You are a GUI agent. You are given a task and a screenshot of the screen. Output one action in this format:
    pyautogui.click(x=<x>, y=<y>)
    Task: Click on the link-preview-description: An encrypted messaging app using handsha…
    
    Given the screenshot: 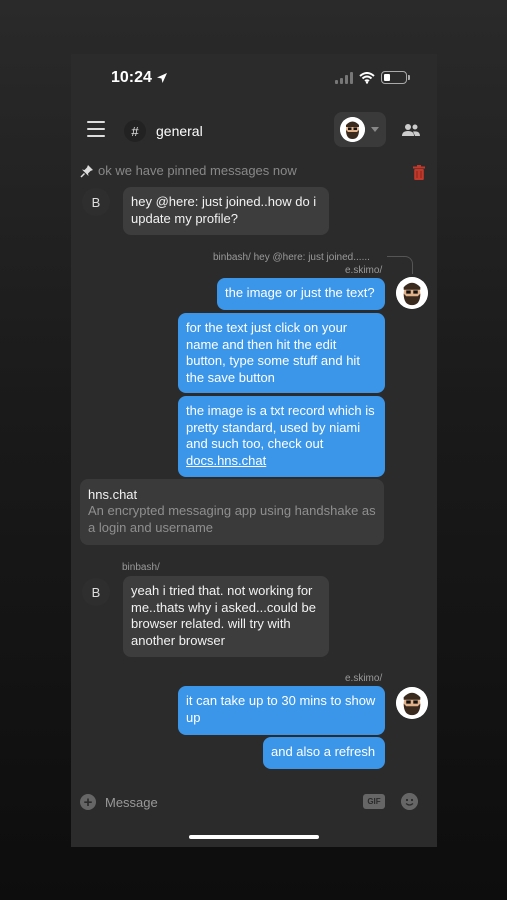 What is the action you would take?
    pyautogui.click(x=232, y=519)
    